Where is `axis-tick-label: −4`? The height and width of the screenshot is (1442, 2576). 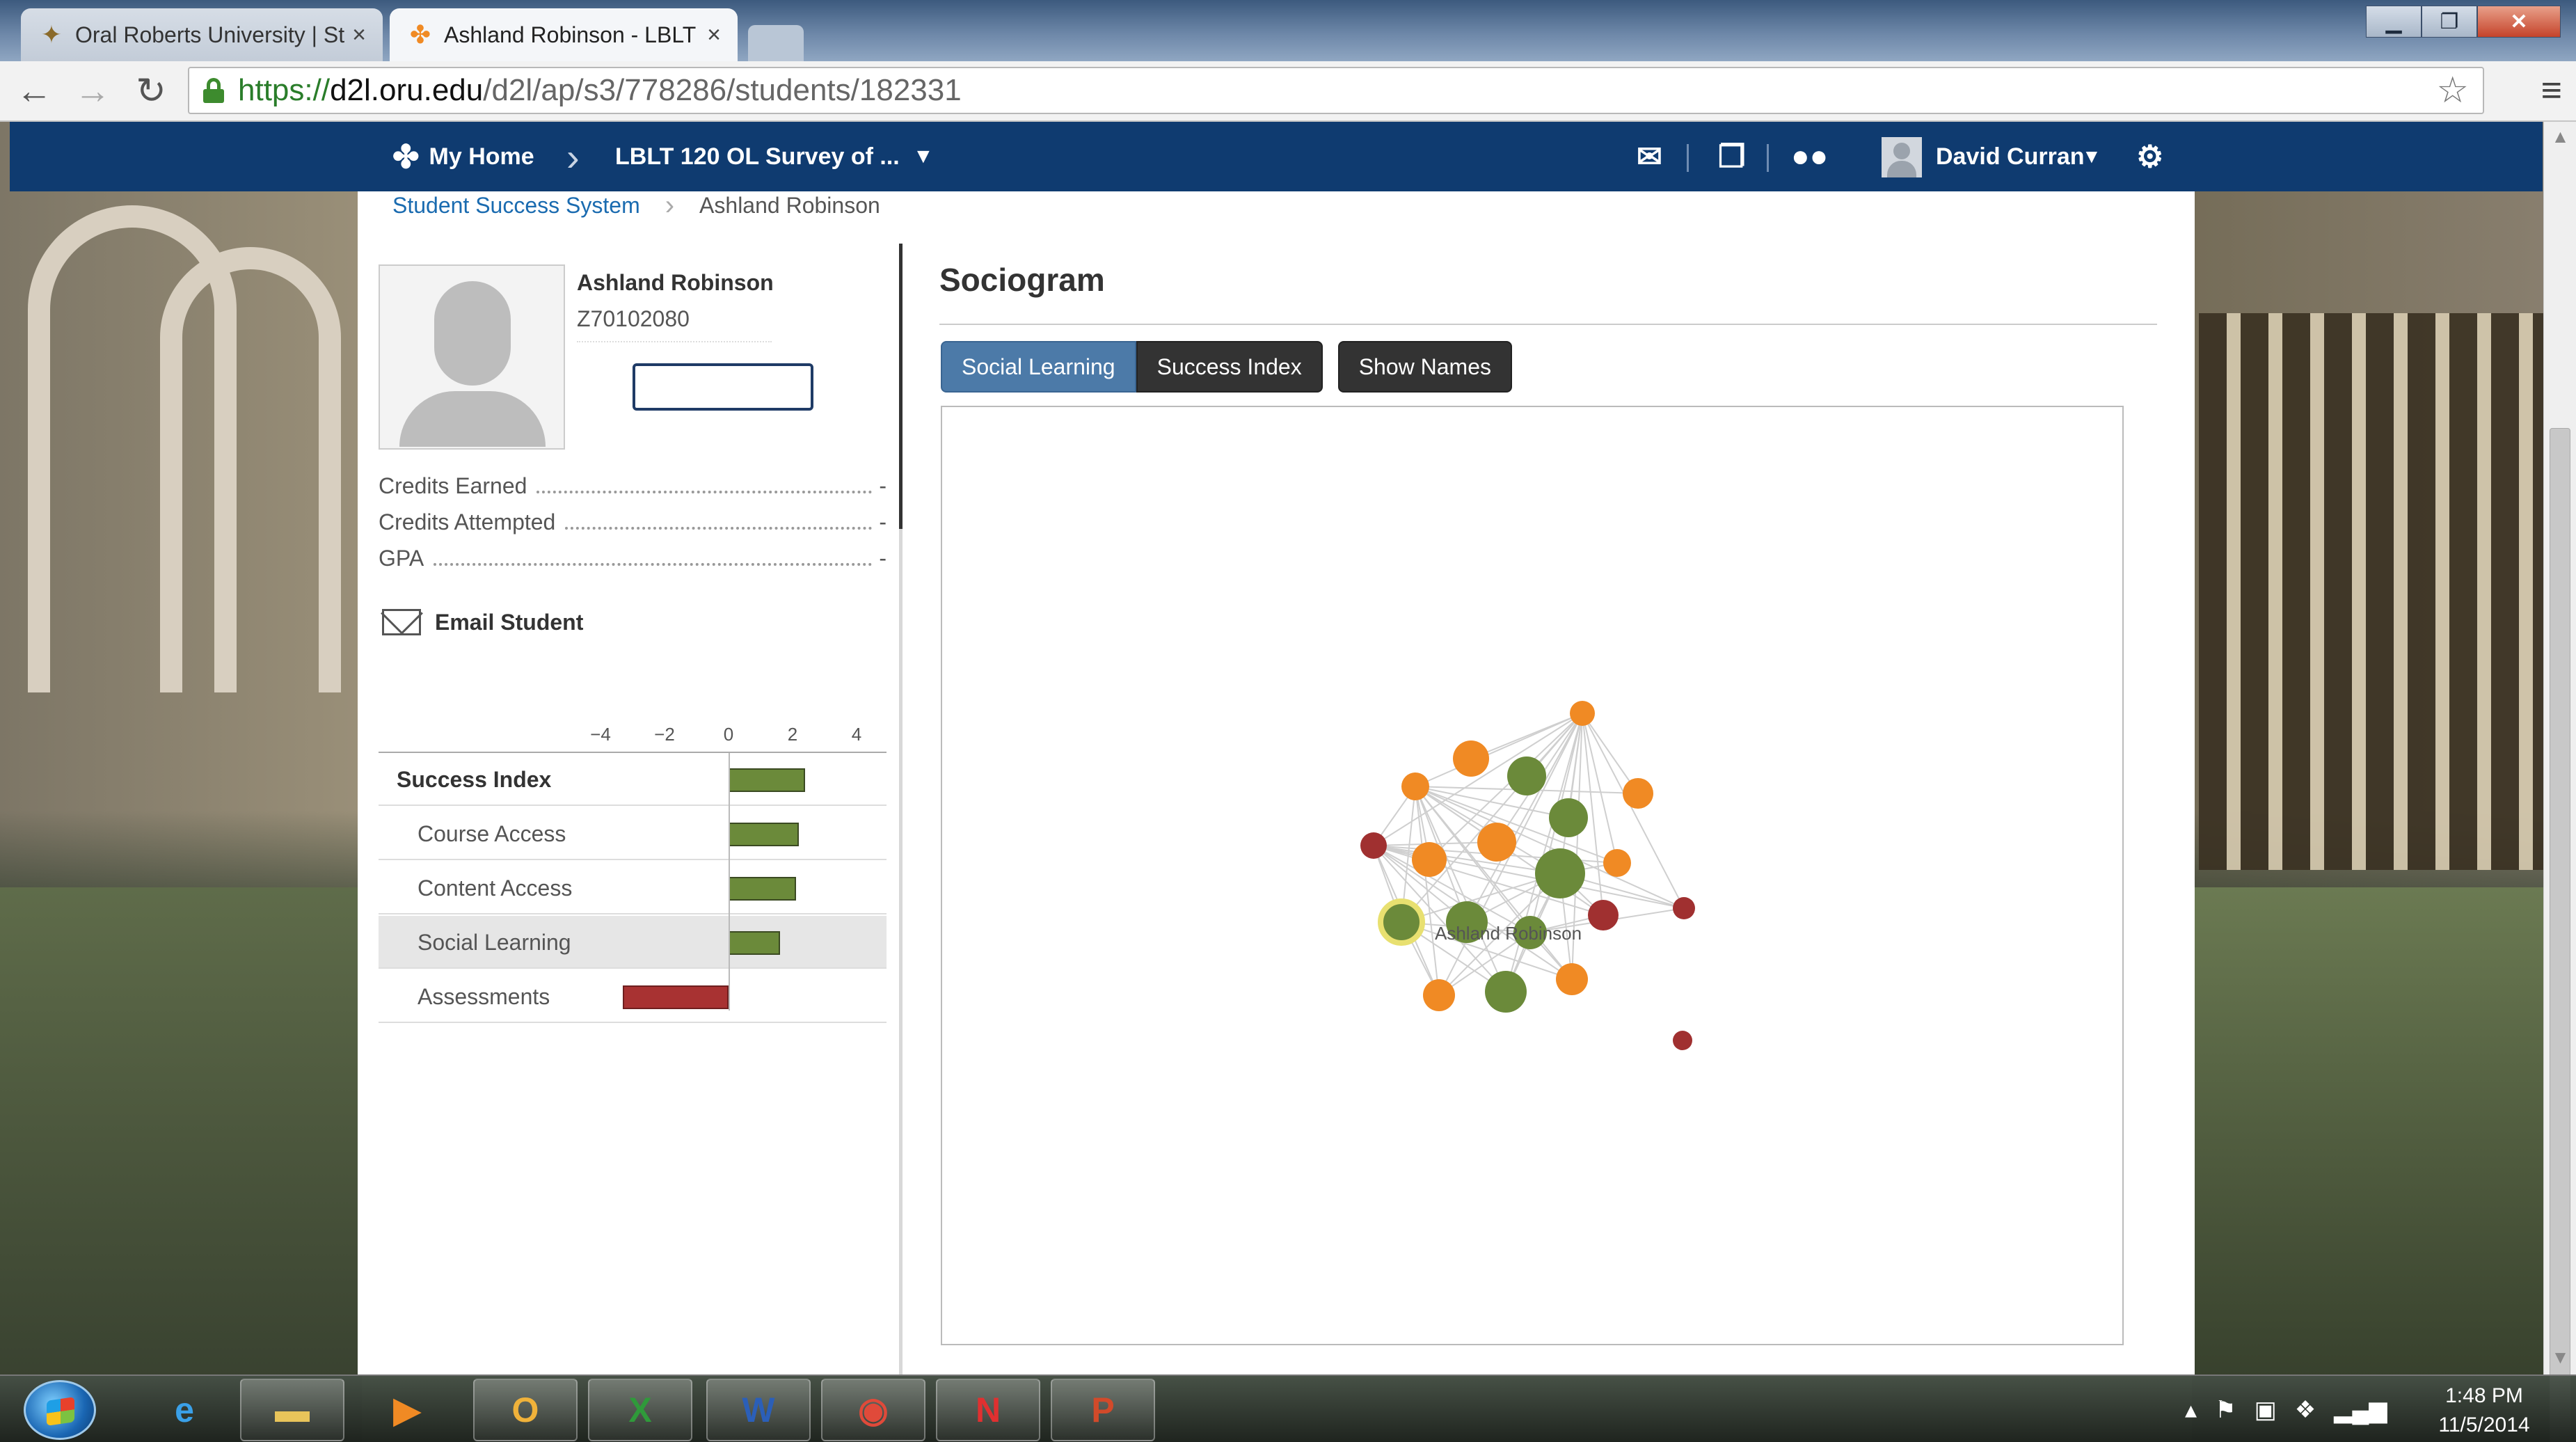 axis-tick-label: −4 is located at coordinates (600, 735).